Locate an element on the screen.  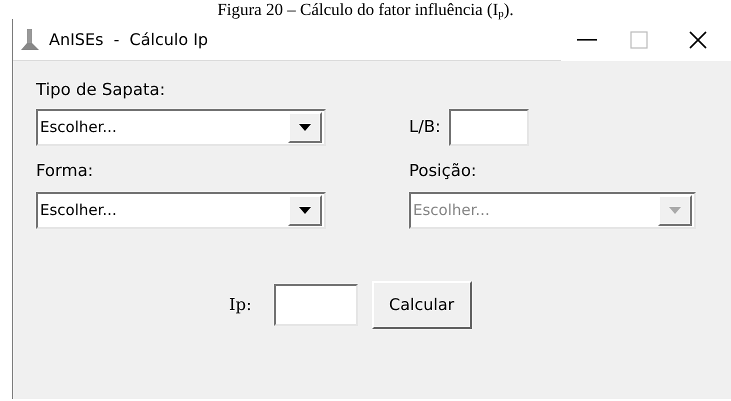
field-label: Ip: is located at coordinates (240, 305).